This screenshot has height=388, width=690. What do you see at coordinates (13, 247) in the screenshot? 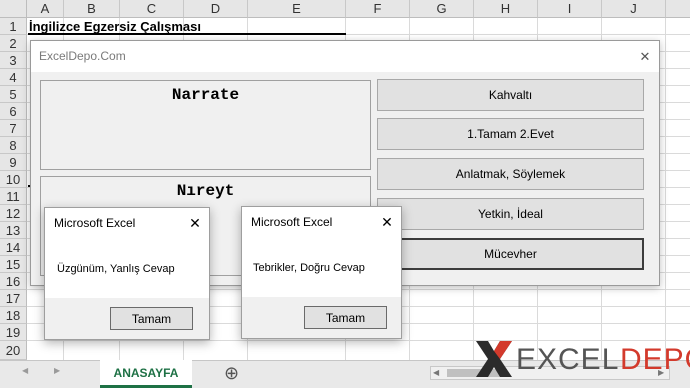
I see `row-header-14: 14` at bounding box center [13, 247].